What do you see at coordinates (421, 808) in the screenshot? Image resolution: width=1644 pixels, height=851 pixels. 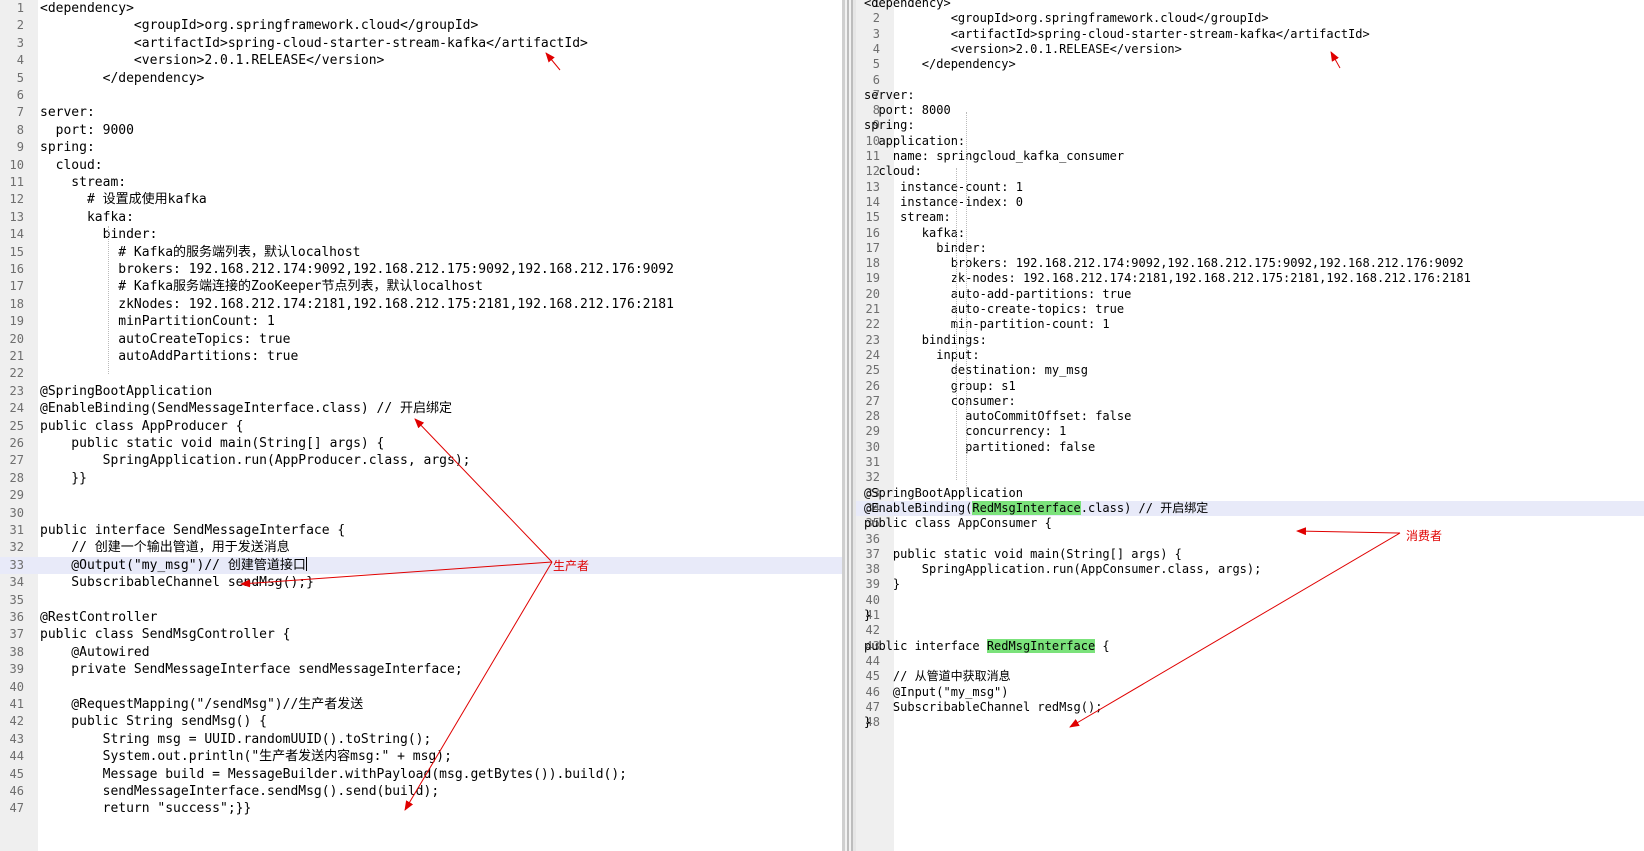 I see `code-line: 47 return "success";}}` at bounding box center [421, 808].